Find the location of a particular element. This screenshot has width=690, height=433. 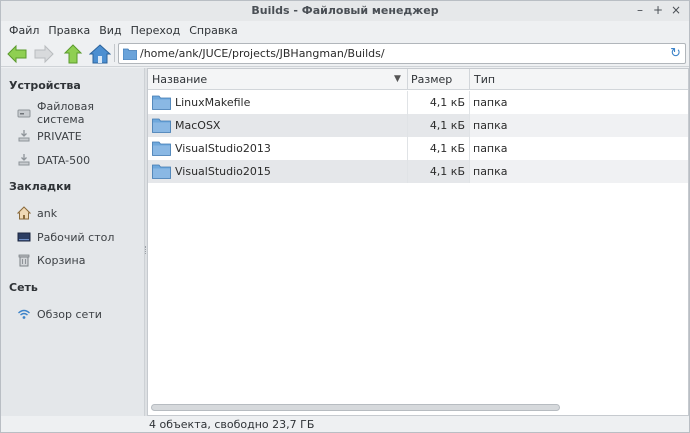

reload-icon: ↻ is located at coordinates (675, 53).